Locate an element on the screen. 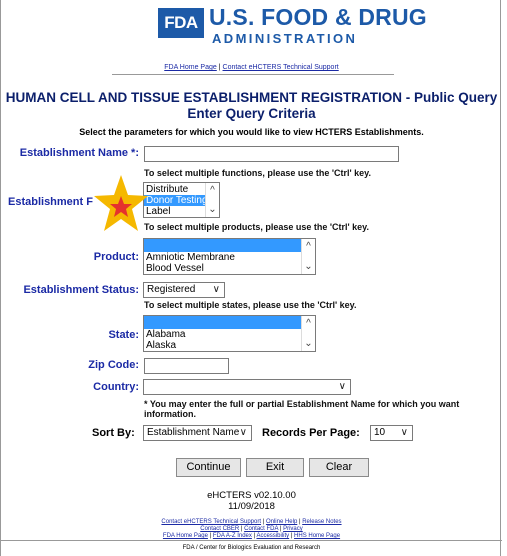  fda-logo-title: U.S. FOOD & DRUG is located at coordinates (318, 17).